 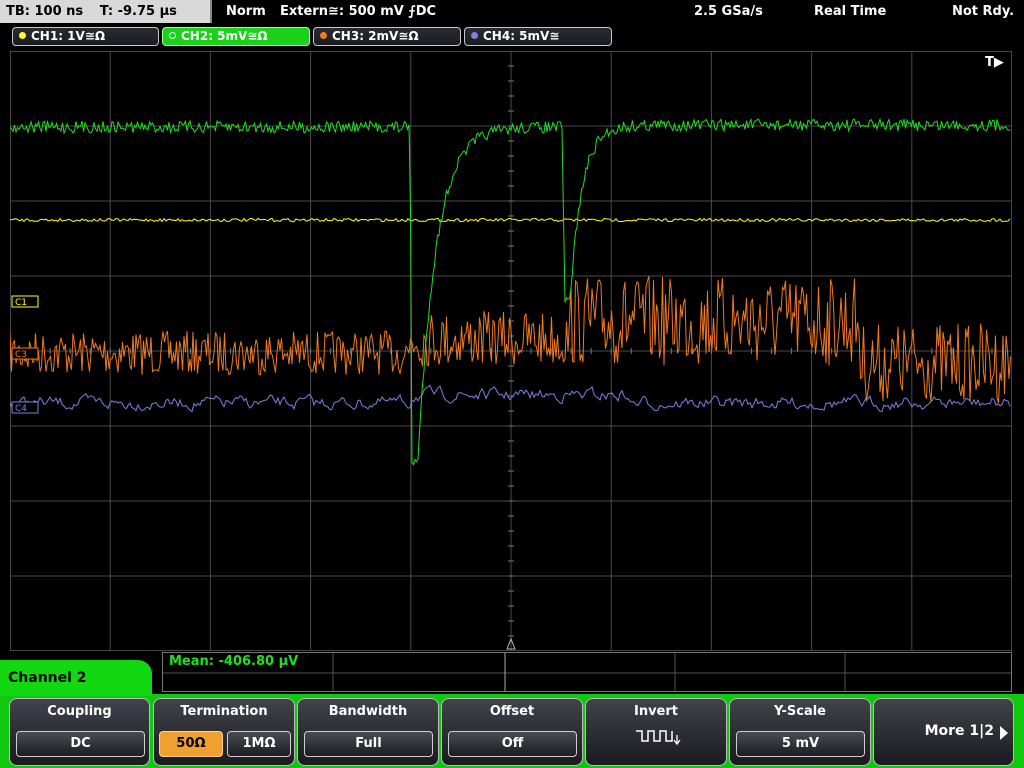 What do you see at coordinates (172, 35) in the screenshot?
I see `ch2-dot-icon` at bounding box center [172, 35].